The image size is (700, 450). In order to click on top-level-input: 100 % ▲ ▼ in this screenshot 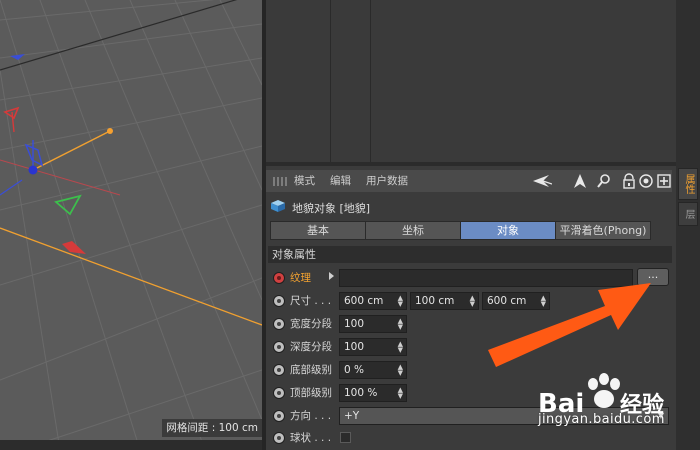, I will do `click(373, 393)`.